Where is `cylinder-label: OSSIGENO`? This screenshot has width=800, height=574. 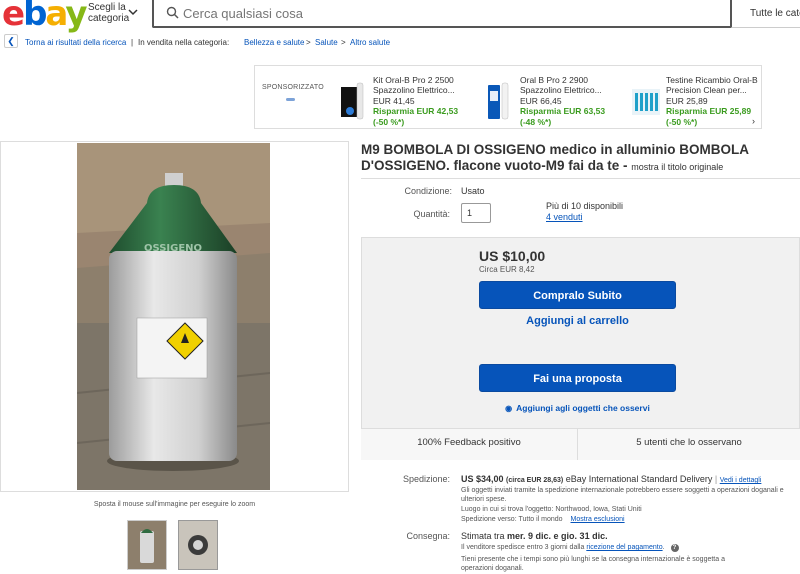
cylinder-label: OSSIGENO is located at coordinates (173, 248).